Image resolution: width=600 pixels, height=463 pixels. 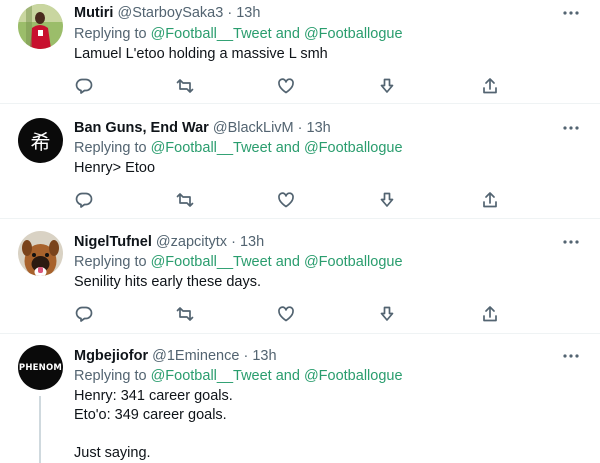 I want to click on user-handle: @zapcitytx, so click(x=191, y=242).